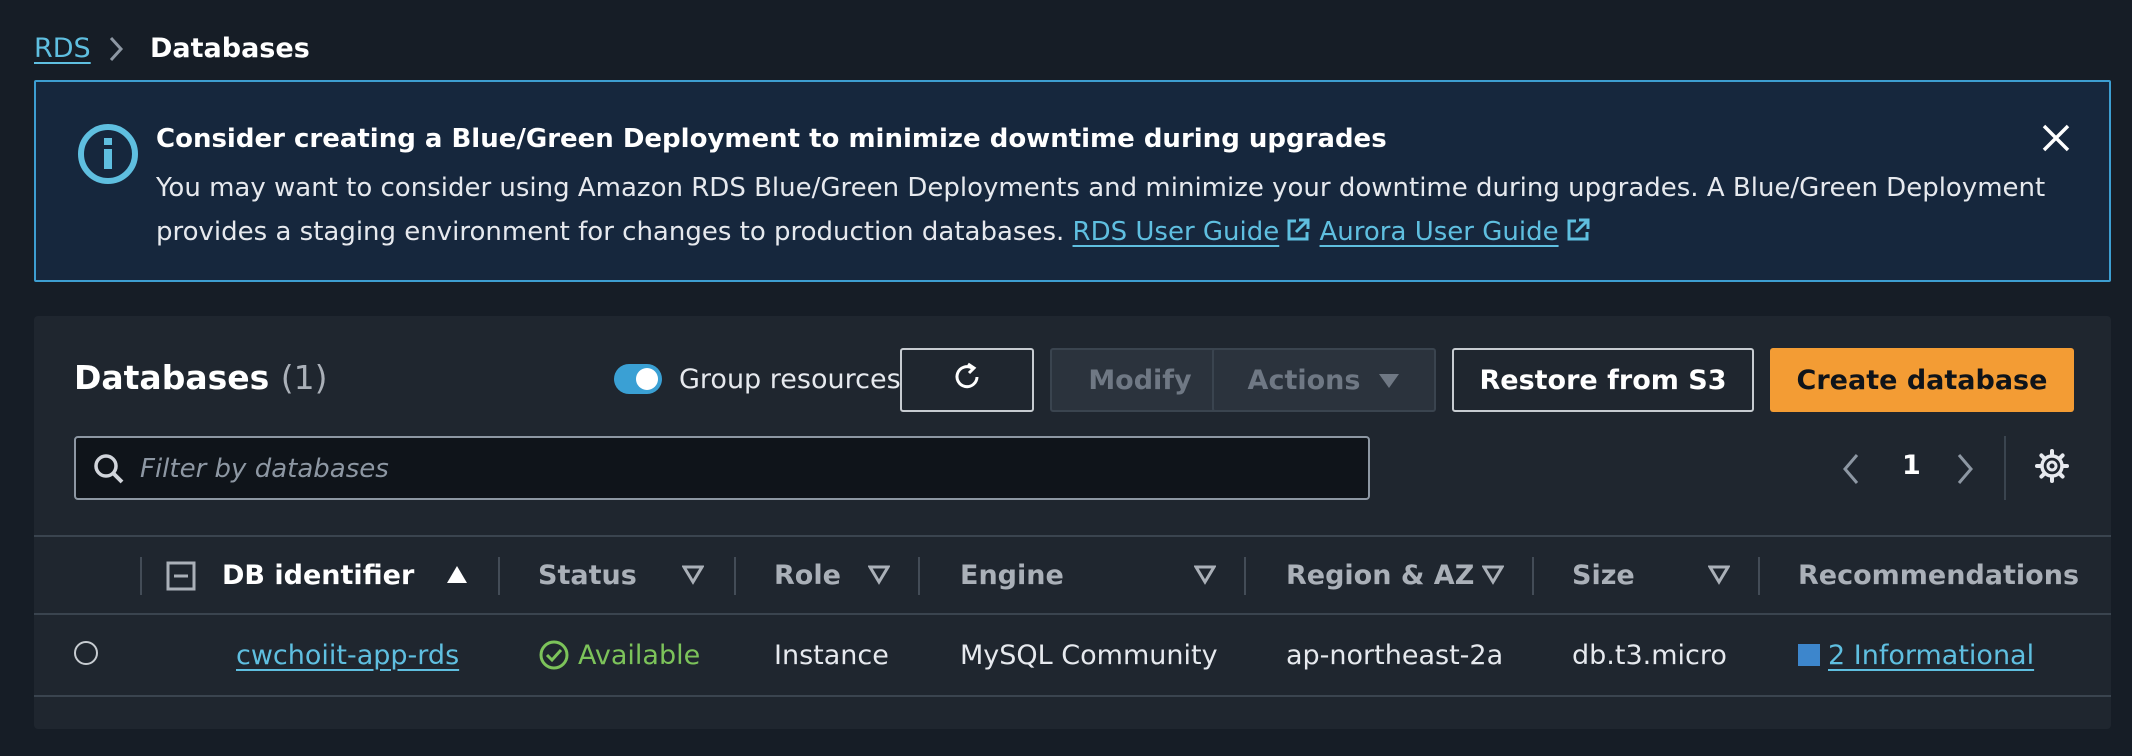  I want to click on filter-databases-input, so click(740, 469).